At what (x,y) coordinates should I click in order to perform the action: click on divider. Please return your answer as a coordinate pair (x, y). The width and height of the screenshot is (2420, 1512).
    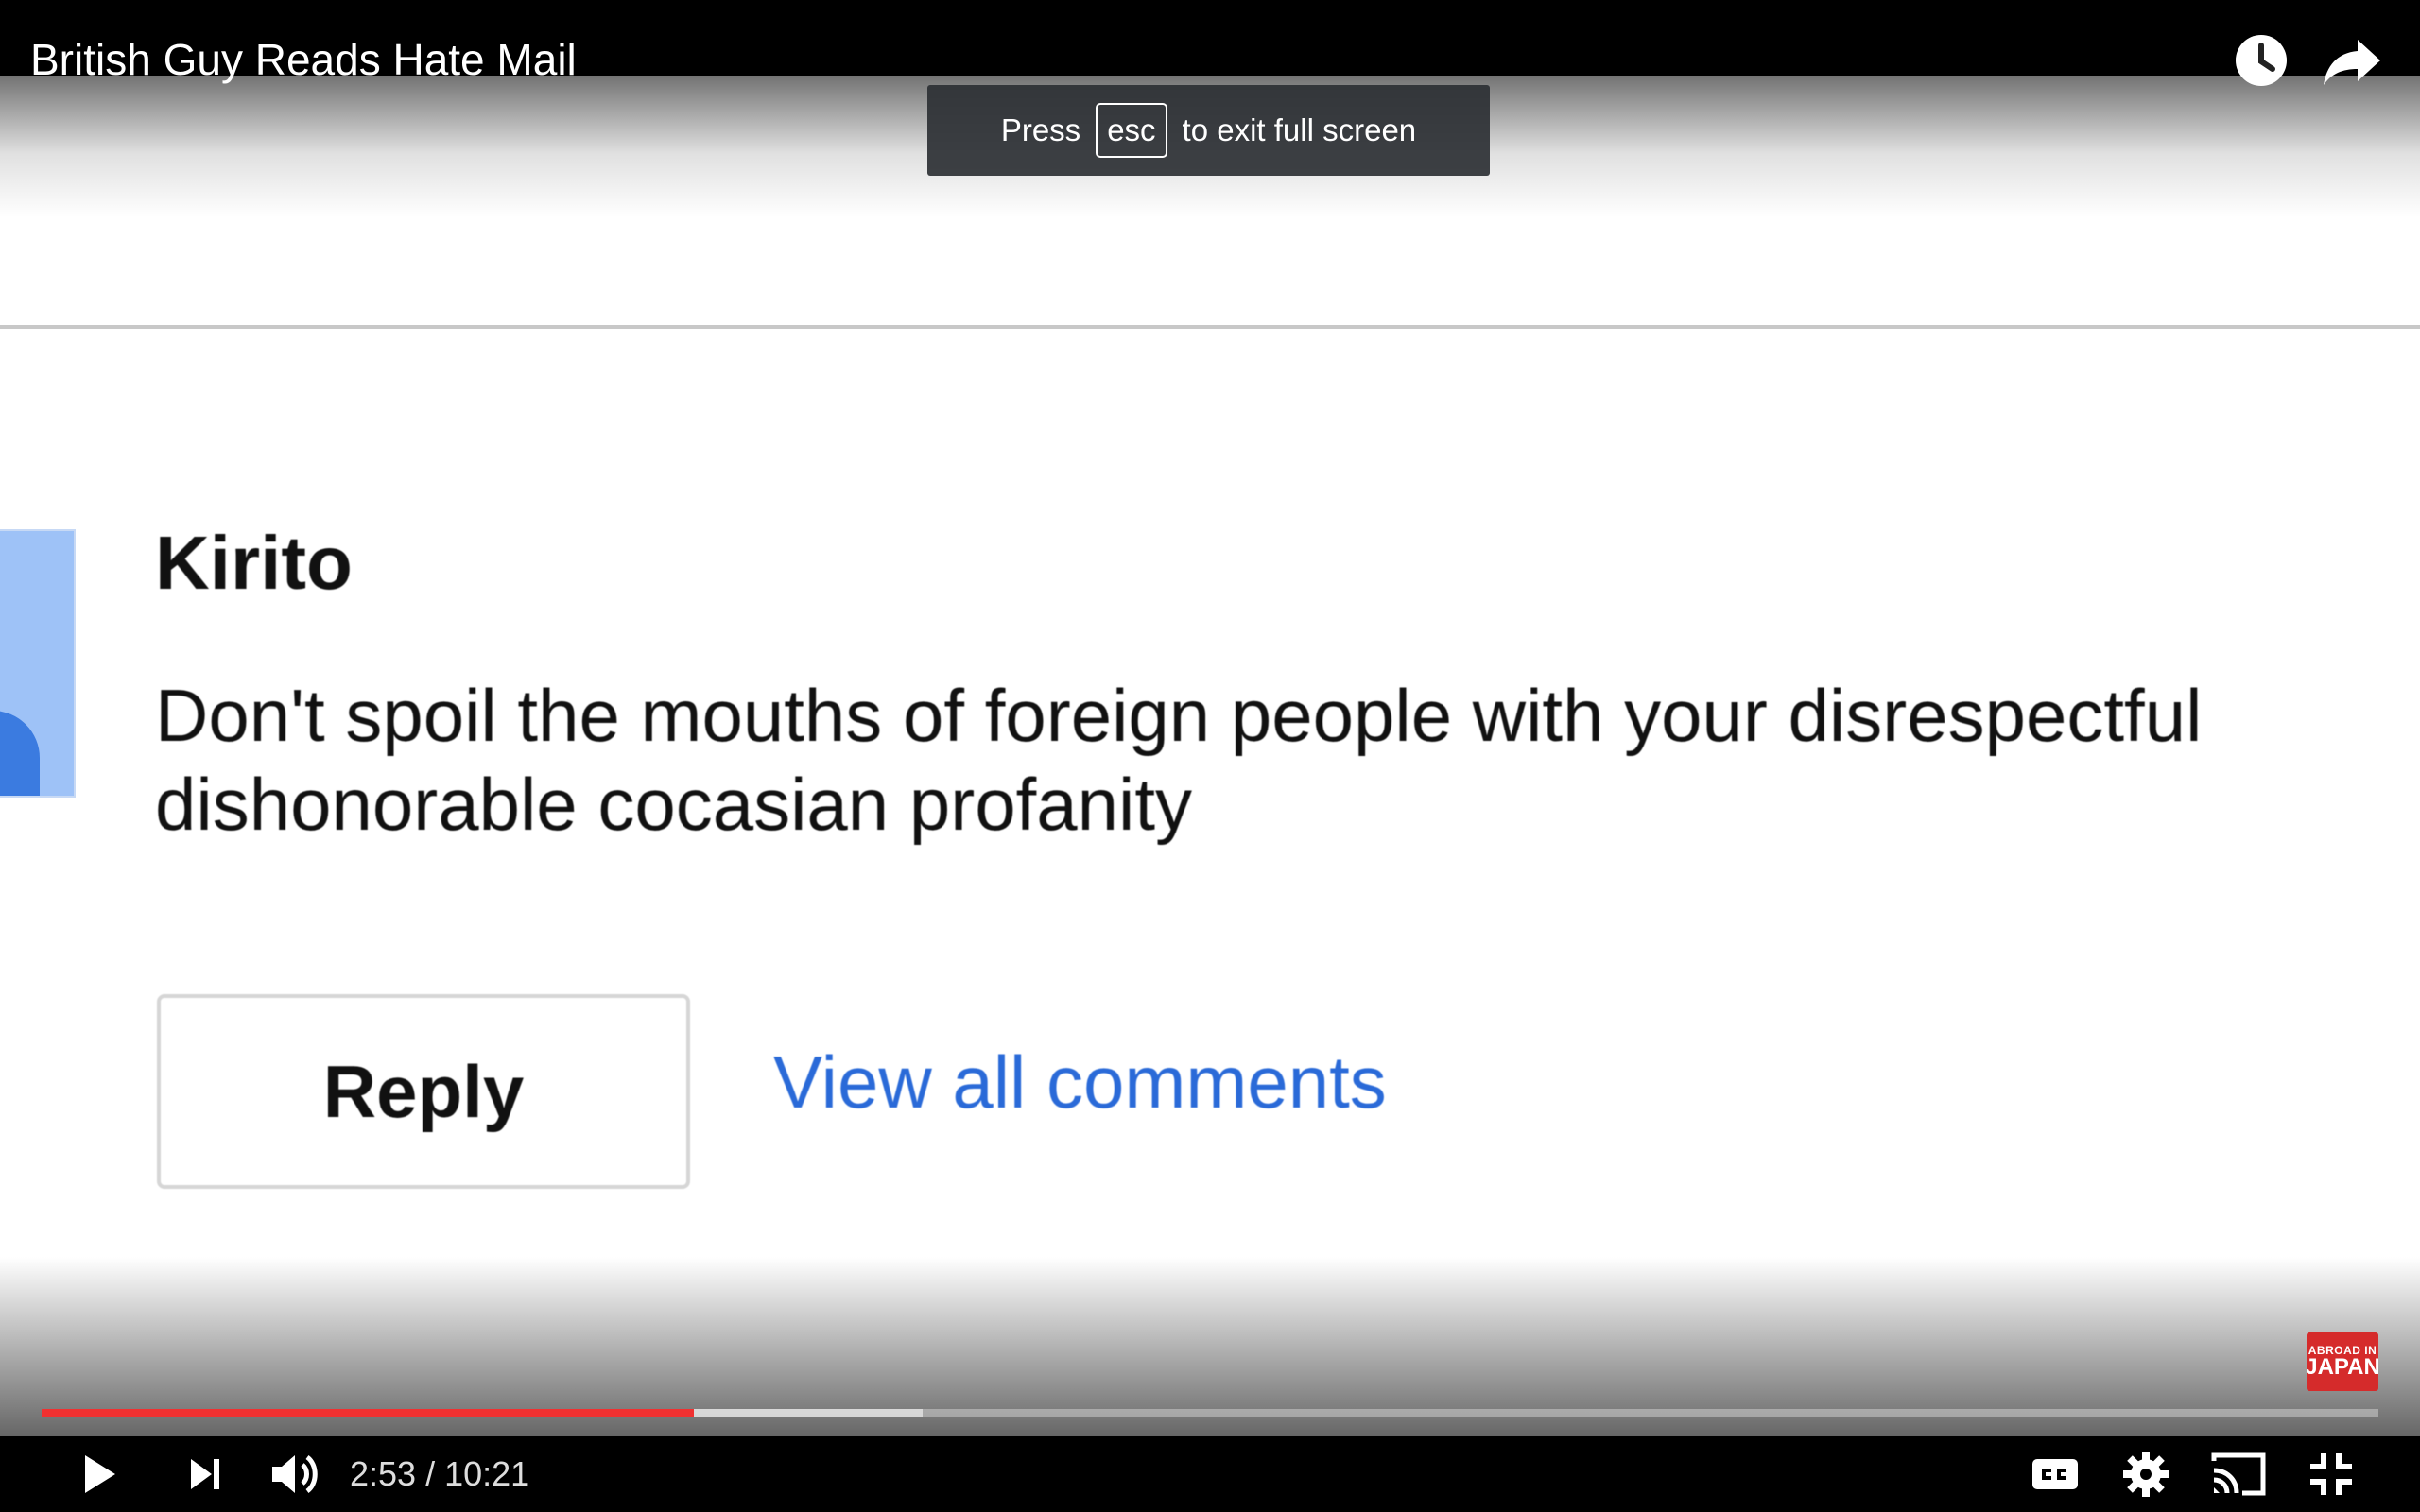
    Looking at the image, I should click on (1210, 327).